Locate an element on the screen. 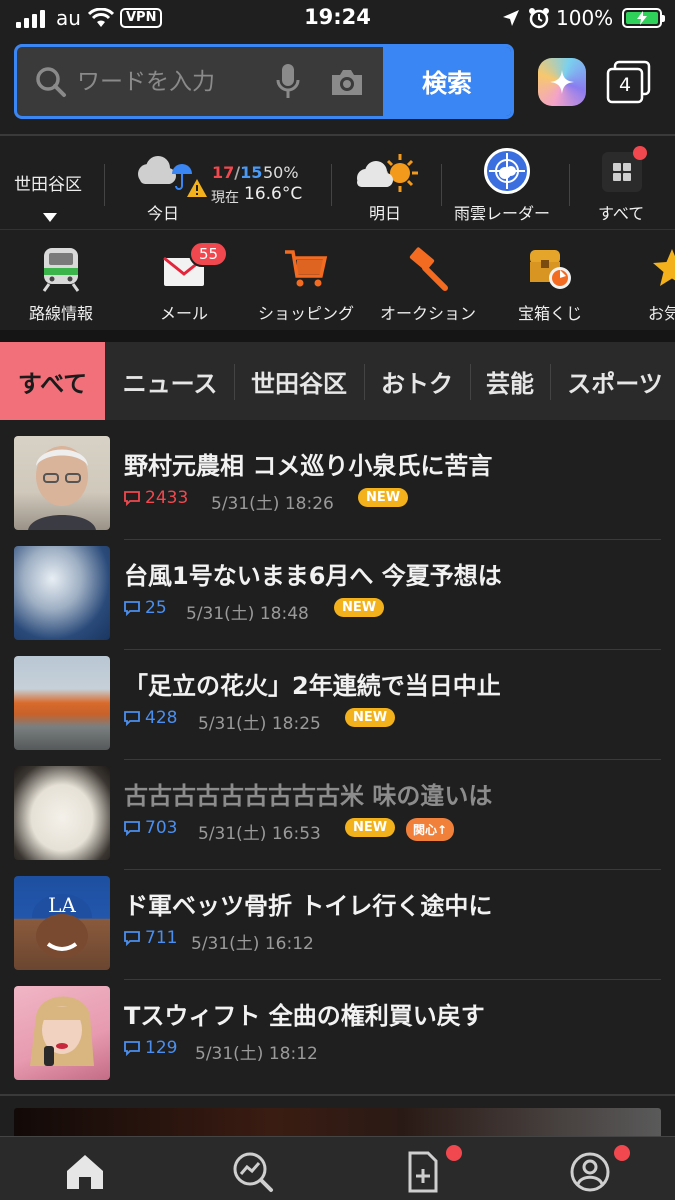  search-icon is located at coordinates (51, 82).